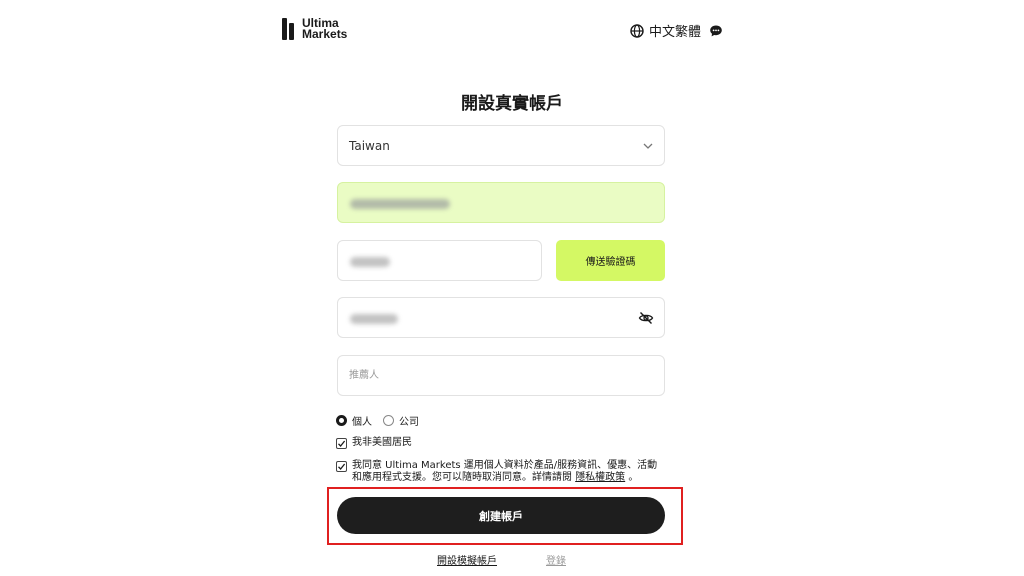 Image resolution: width=1024 pixels, height=576 pixels. What do you see at coordinates (374, 319) in the screenshot?
I see `redacted-password-value` at bounding box center [374, 319].